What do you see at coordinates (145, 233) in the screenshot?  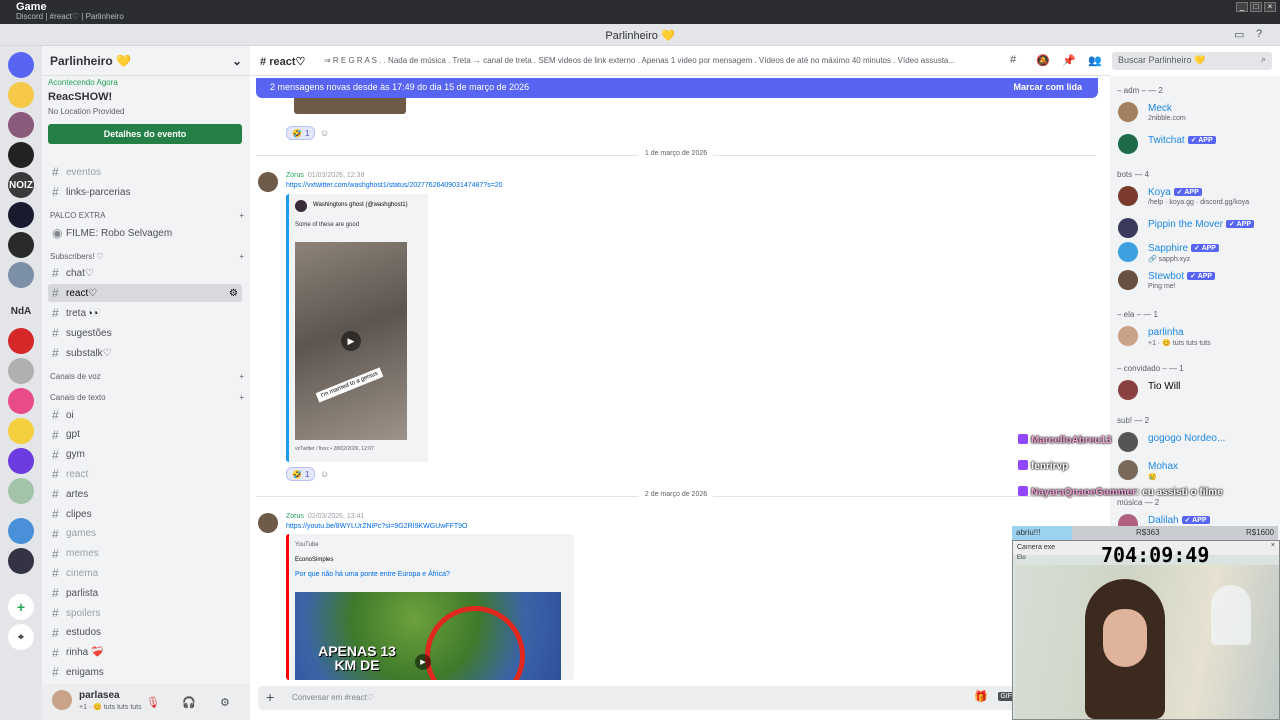 I see `stage-channel: ◉ FILME: Robo Selvagem` at bounding box center [145, 233].